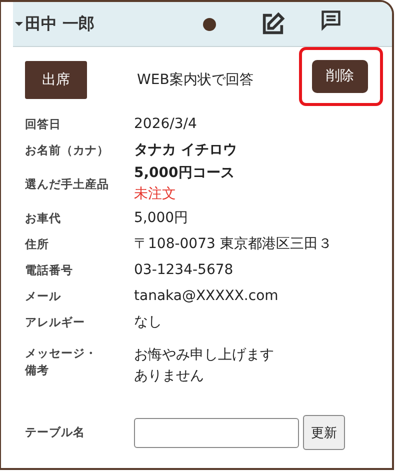 This screenshot has height=473, width=411. Describe the element at coordinates (184, 270) in the screenshot. I see `field-value: 03-1234-5678` at that location.